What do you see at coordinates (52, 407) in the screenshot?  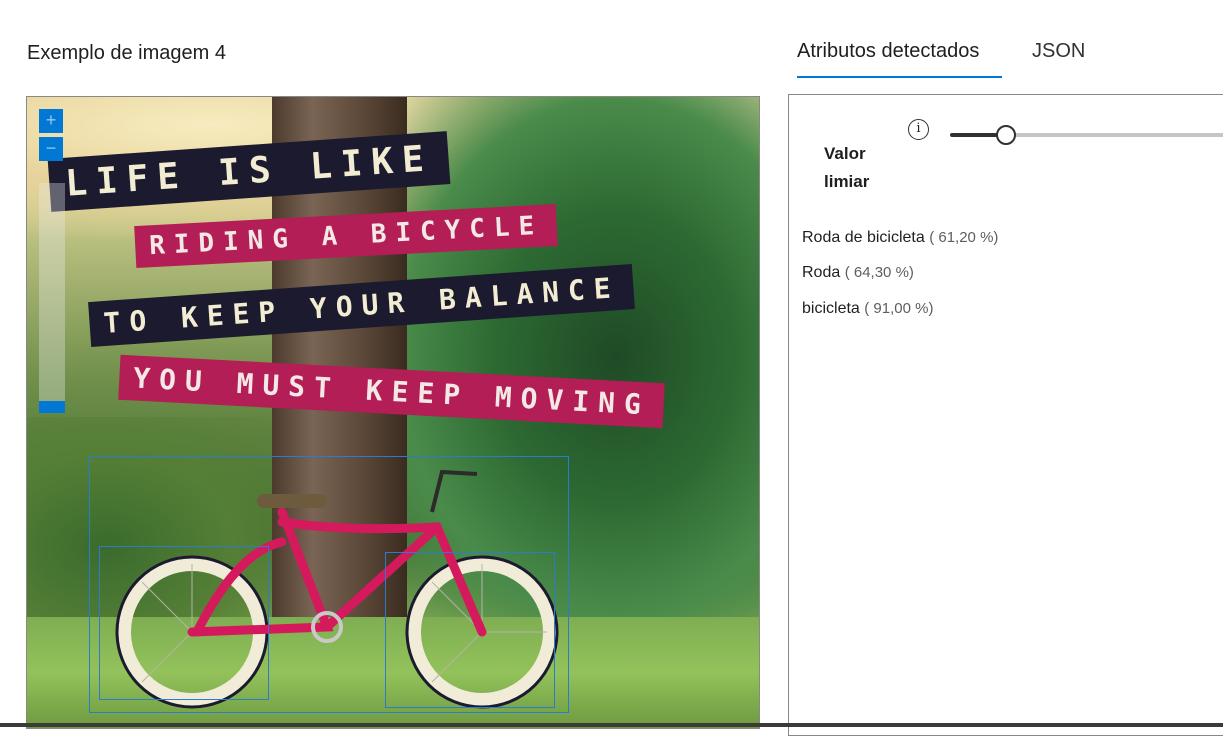 I see `zoom-slider-thumb` at bounding box center [52, 407].